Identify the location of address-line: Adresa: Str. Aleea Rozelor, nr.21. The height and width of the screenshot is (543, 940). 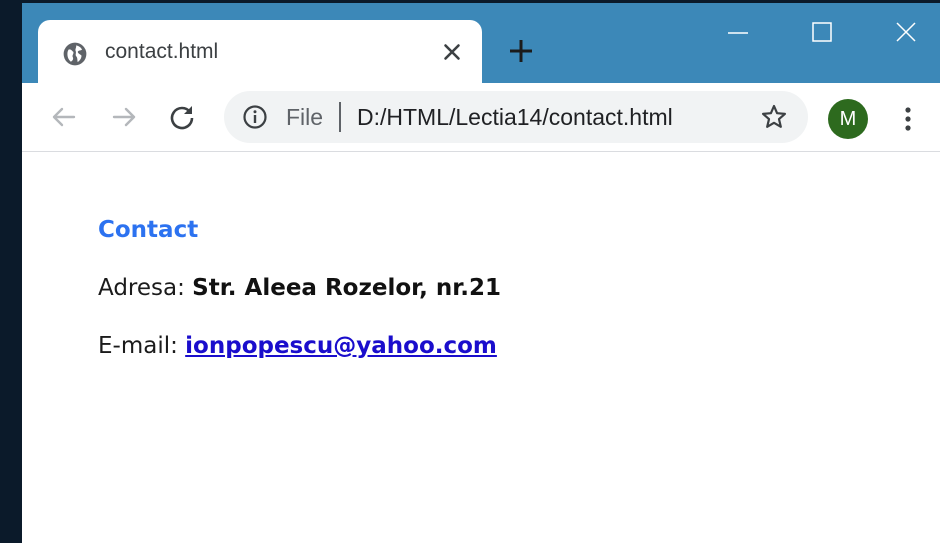
(299, 288).